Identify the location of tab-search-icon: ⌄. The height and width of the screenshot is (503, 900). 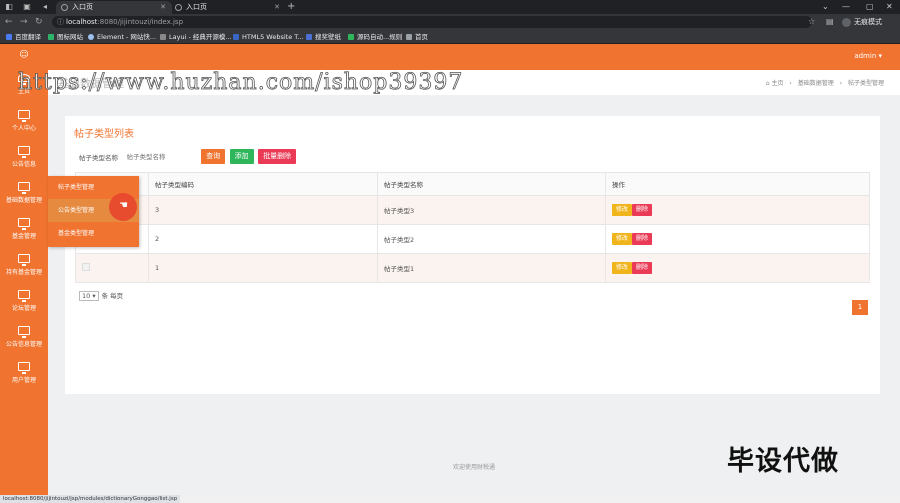
(825, 7).